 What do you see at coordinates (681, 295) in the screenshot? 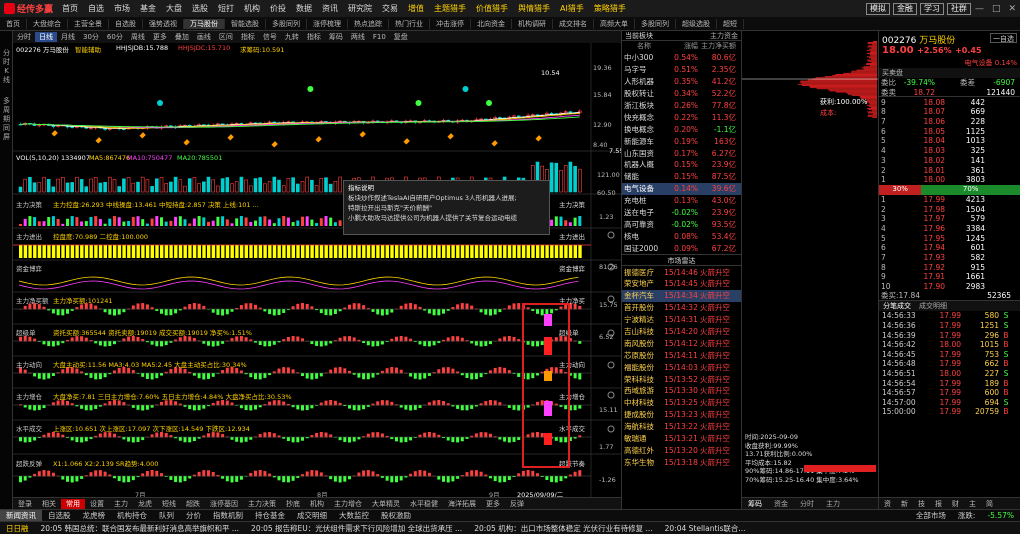
I see `radar-row: 金杯汽车 15/14:34 火箭升空` at bounding box center [681, 295].